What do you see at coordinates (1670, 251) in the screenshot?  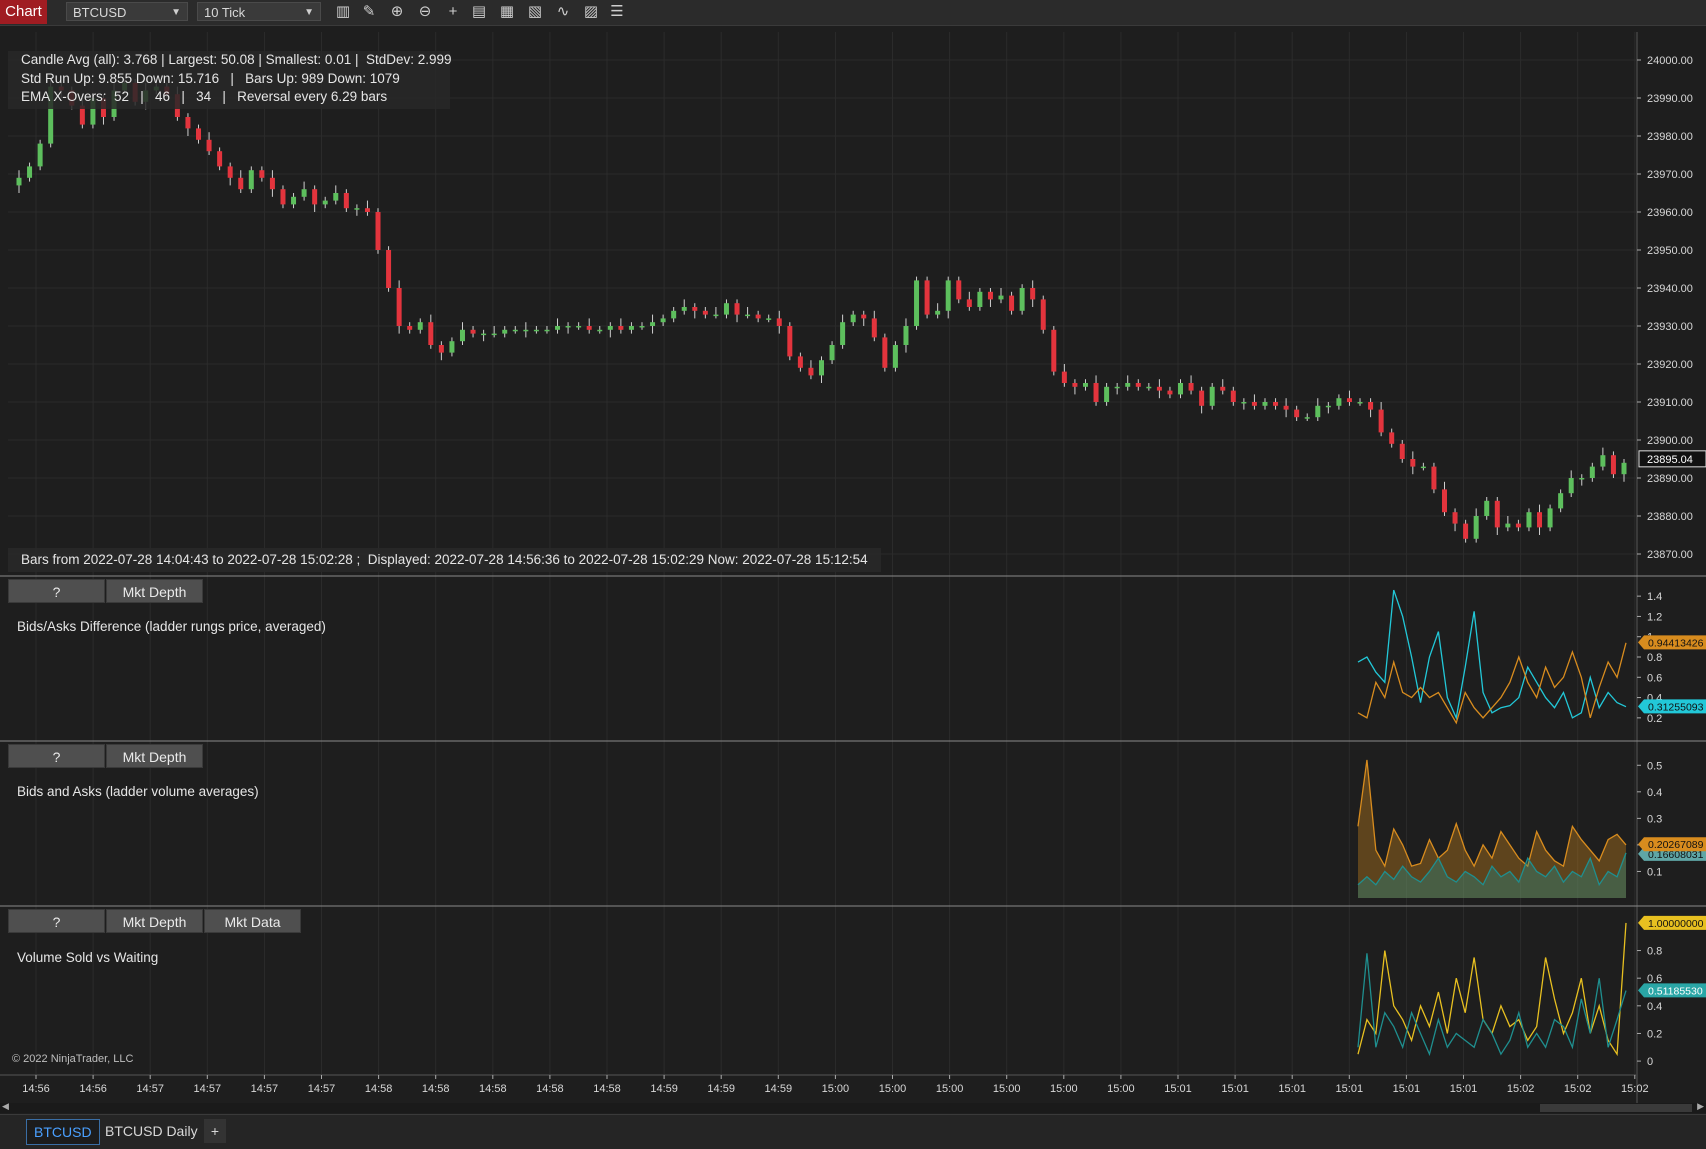 I see `price-tick-label: 23950.00` at bounding box center [1670, 251].